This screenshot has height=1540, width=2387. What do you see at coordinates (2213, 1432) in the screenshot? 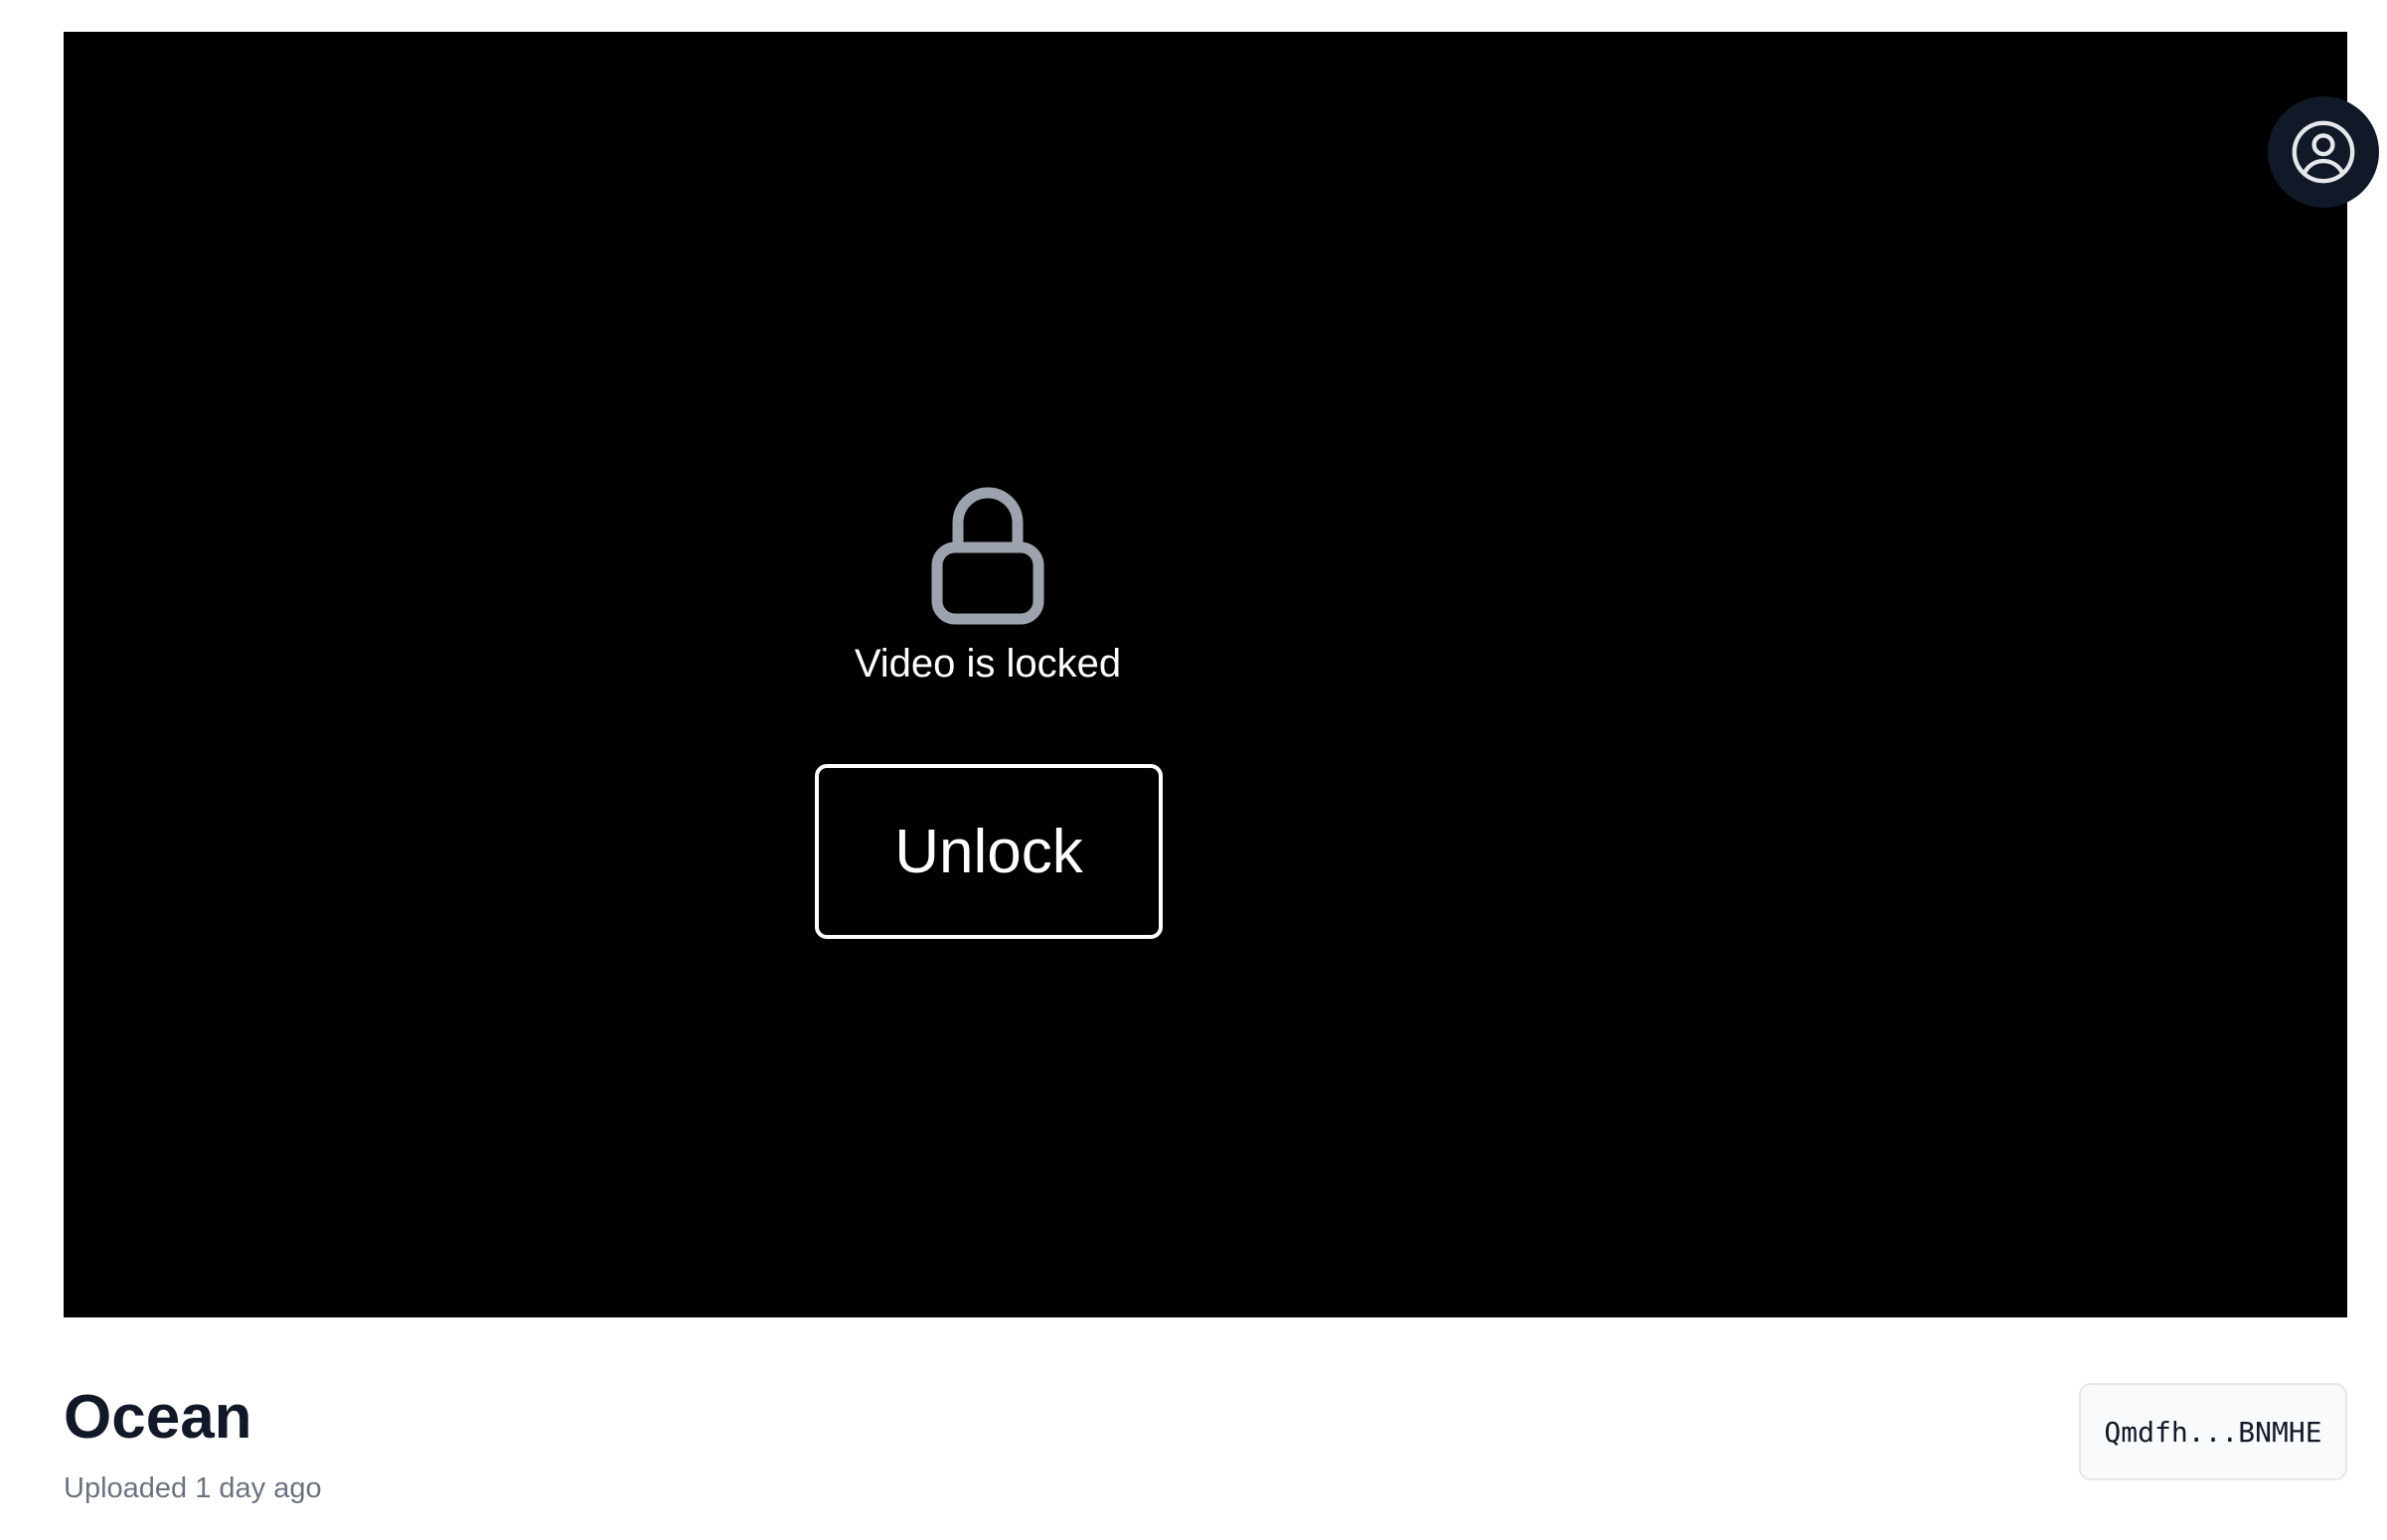
I see `content-hash-badge: Qmdfh...BNMHE` at bounding box center [2213, 1432].